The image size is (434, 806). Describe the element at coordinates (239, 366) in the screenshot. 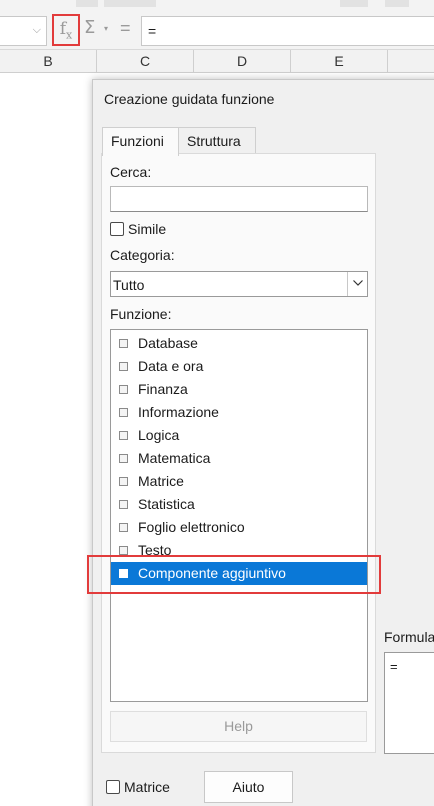

I see `list-item-data-e-ora: Data e ora` at that location.